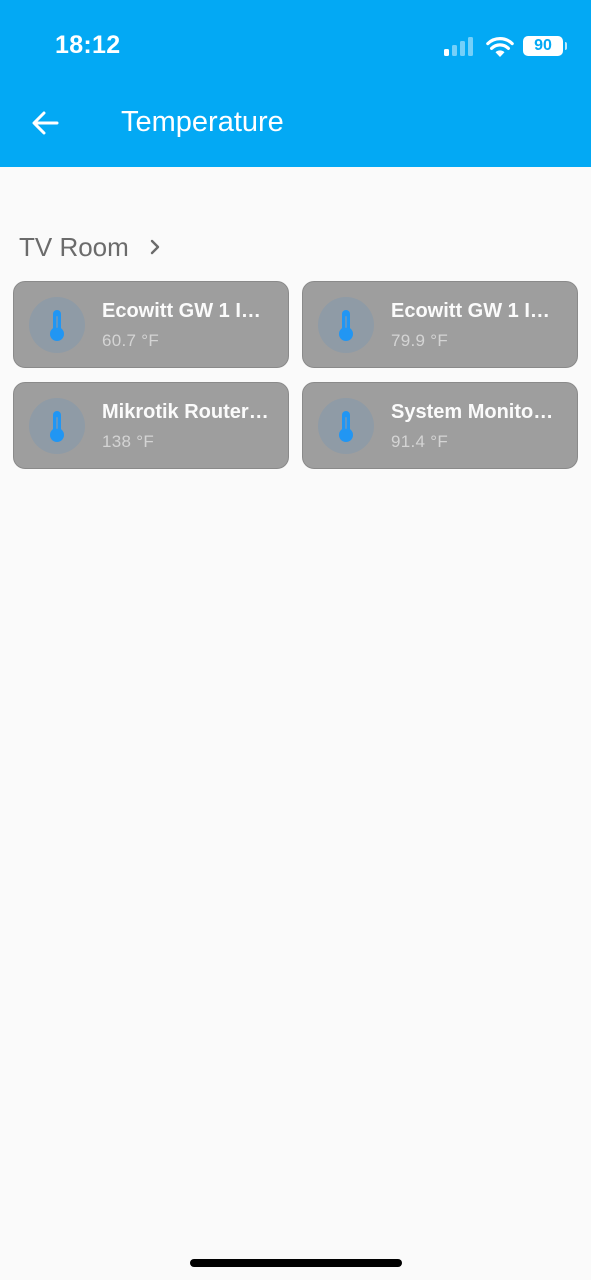 The width and height of the screenshot is (591, 1280). Describe the element at coordinates (151, 324) in the screenshot. I see `entity-tile: Ecowitt GW 1 Indoor Temperature 60.7 °F` at that location.